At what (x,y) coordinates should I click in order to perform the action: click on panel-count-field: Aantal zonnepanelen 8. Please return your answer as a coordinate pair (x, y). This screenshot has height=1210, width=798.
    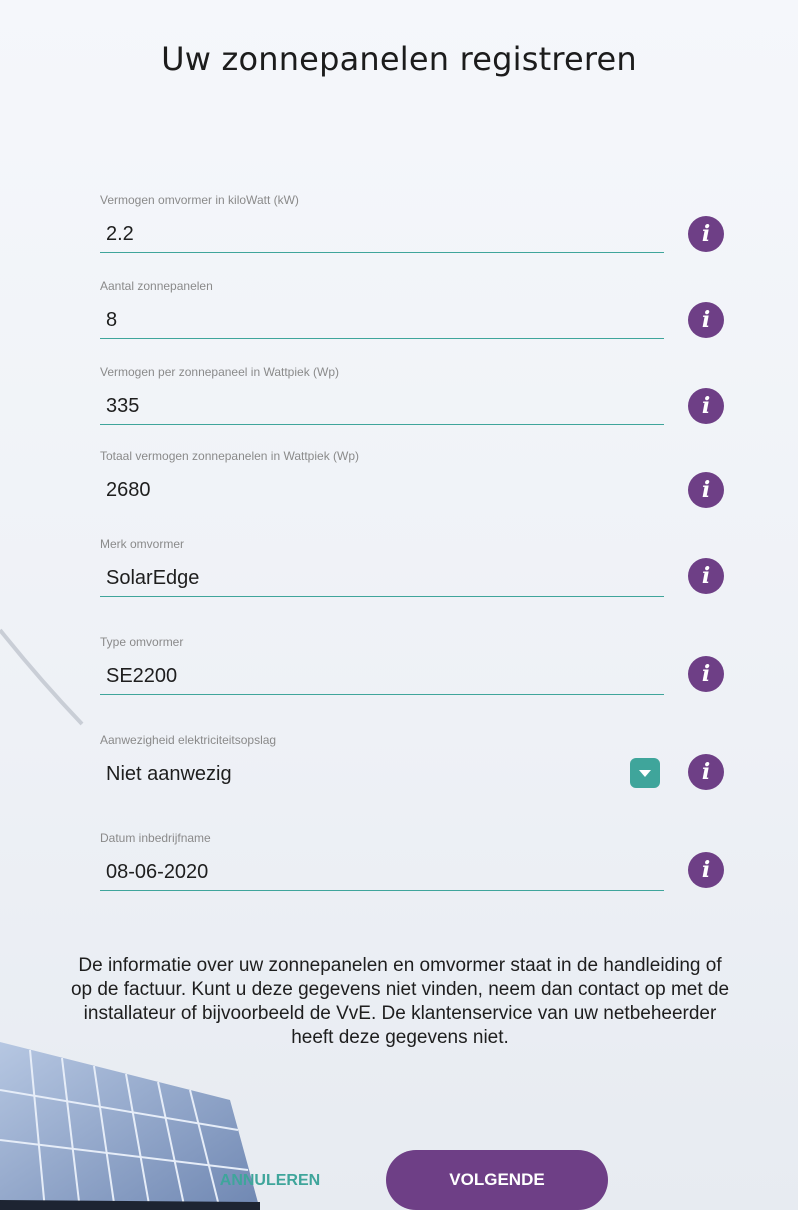
    Looking at the image, I should click on (382, 308).